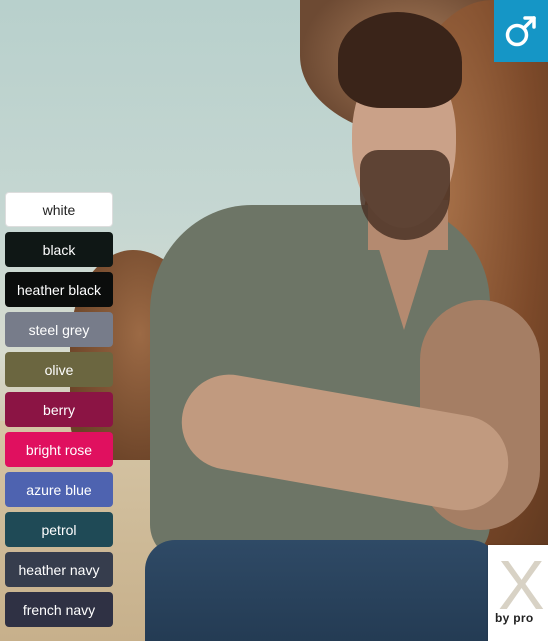  I want to click on logo-mark: X, so click(521, 585).